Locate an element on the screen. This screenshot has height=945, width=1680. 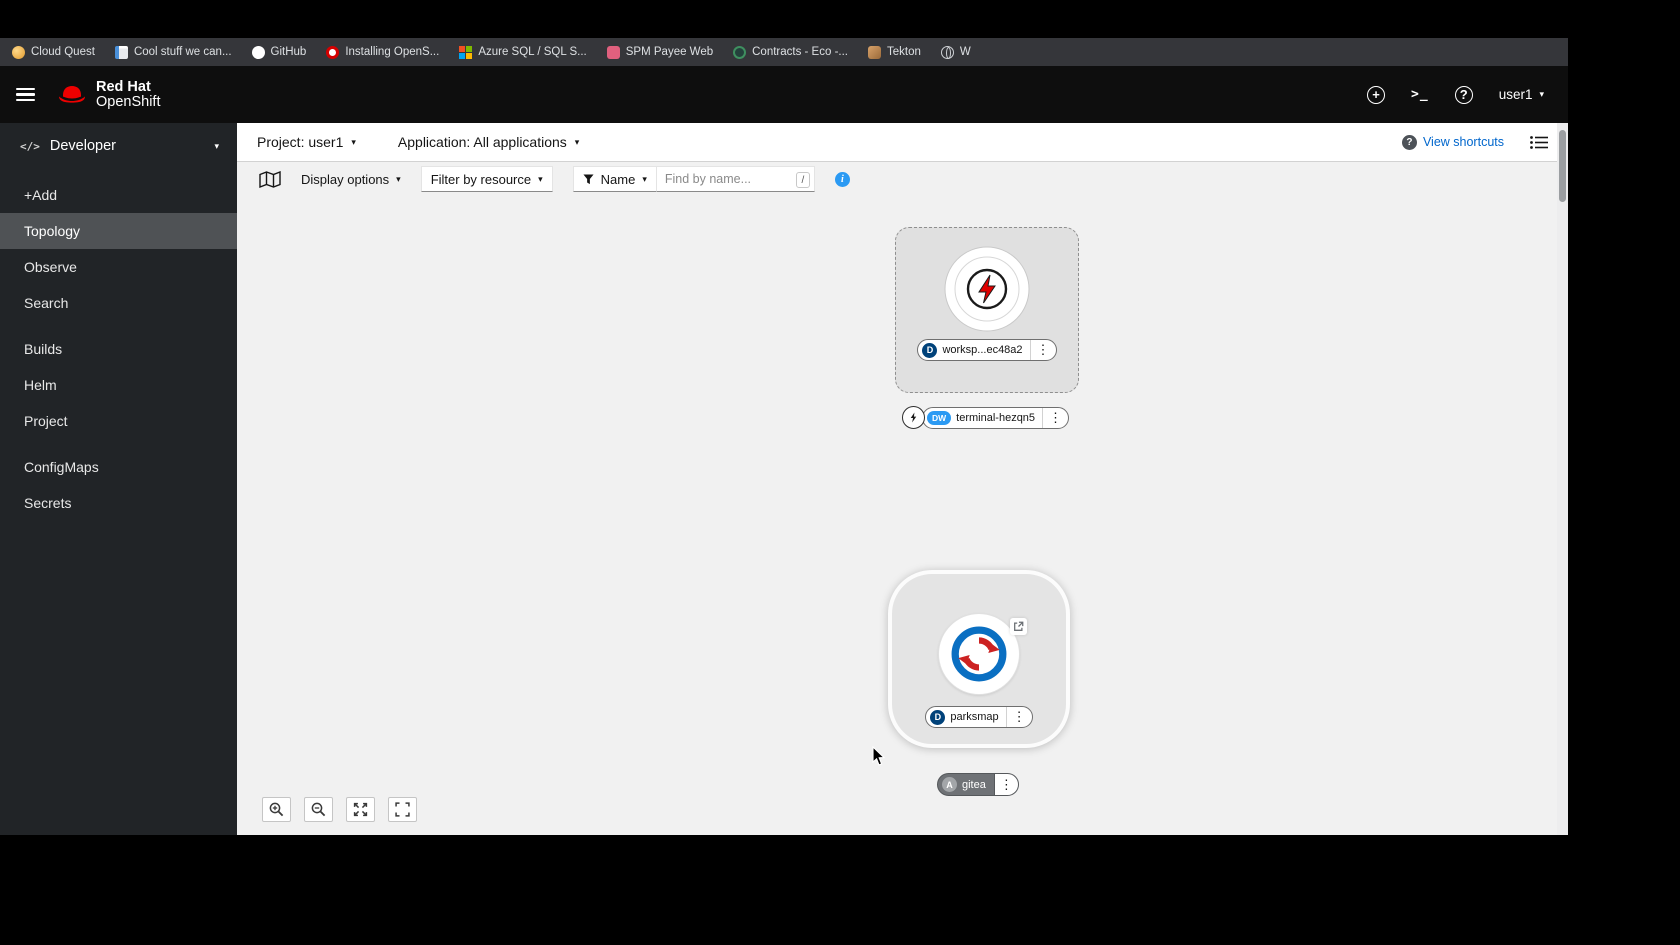
deployment-badge: D is located at coordinates (938, 717).